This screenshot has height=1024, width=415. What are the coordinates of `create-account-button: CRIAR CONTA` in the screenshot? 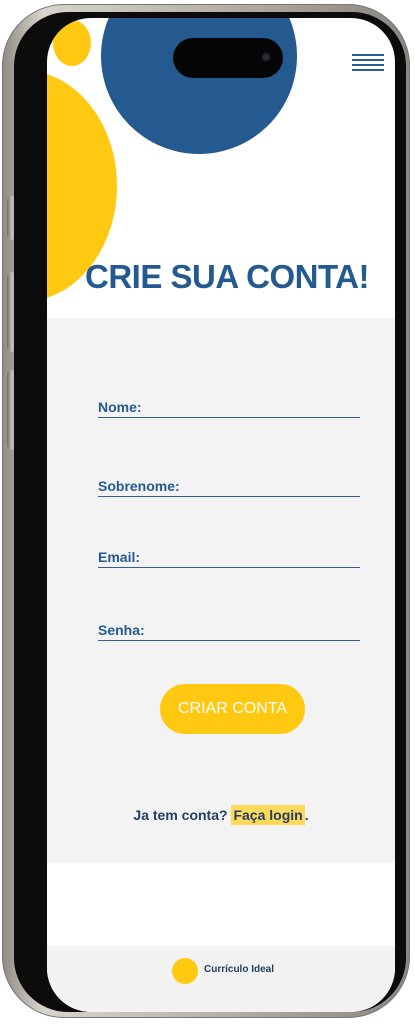 It's located at (232, 709).